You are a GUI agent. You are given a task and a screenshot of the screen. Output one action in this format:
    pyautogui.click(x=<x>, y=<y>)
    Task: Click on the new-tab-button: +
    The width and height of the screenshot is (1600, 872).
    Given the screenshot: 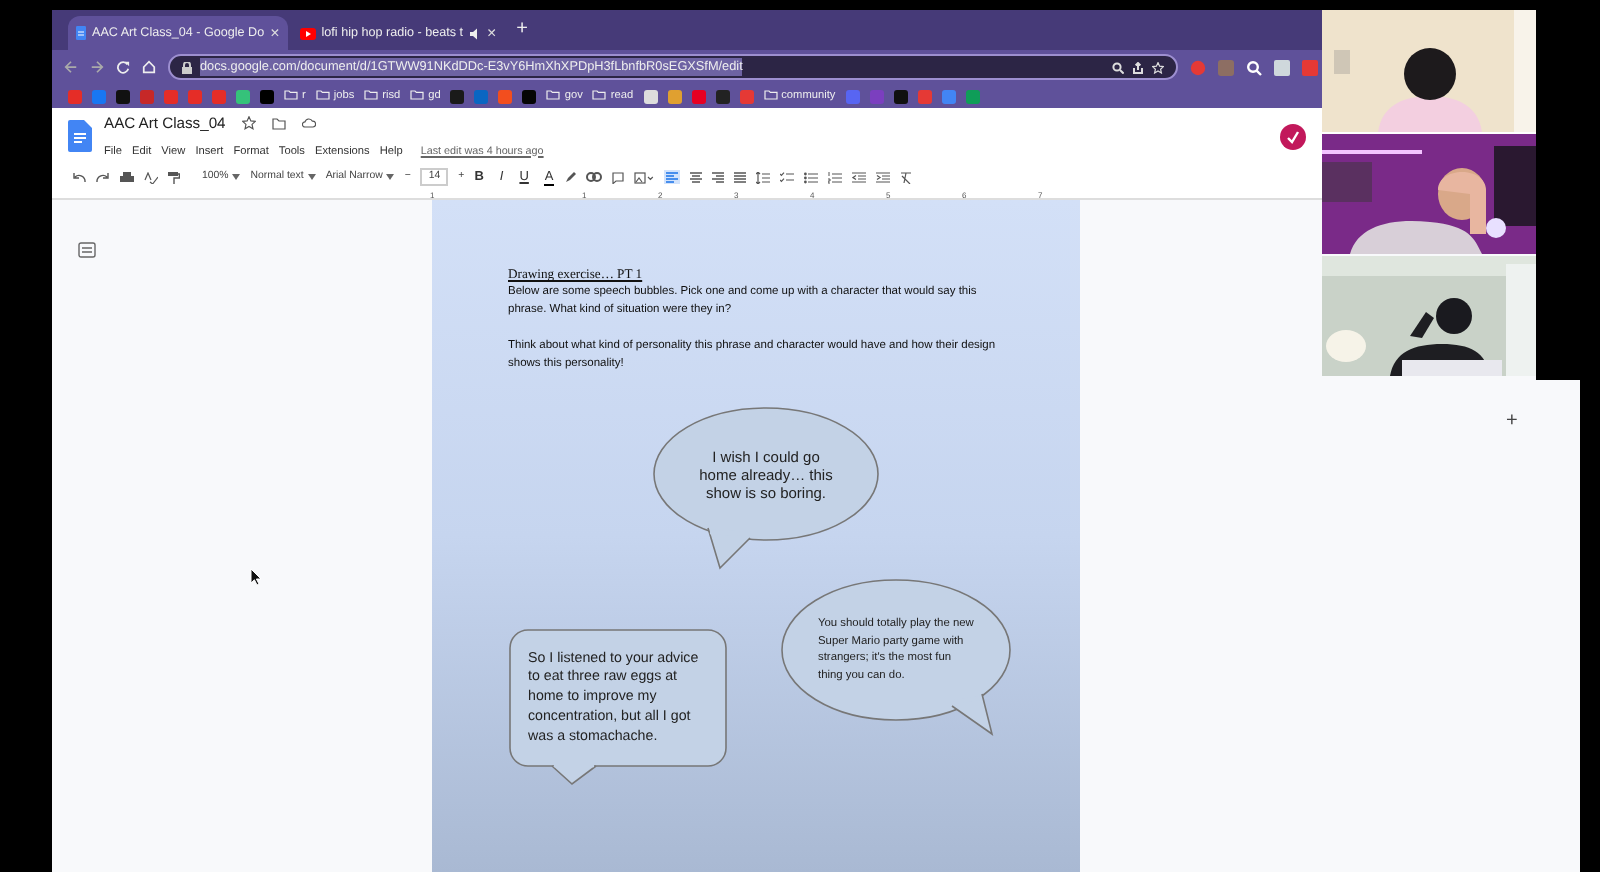 What is the action you would take?
    pyautogui.click(x=522, y=30)
    